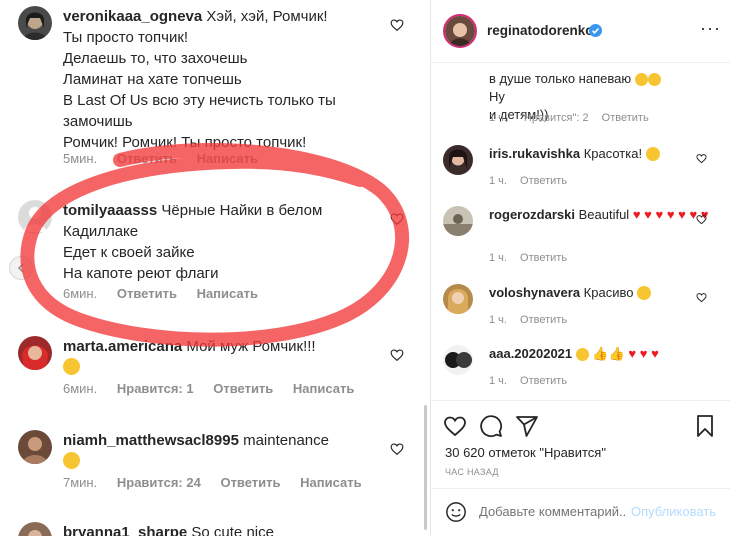 The image size is (730, 536). Describe the element at coordinates (527, 426) in the screenshot. I see `share-icon` at that location.